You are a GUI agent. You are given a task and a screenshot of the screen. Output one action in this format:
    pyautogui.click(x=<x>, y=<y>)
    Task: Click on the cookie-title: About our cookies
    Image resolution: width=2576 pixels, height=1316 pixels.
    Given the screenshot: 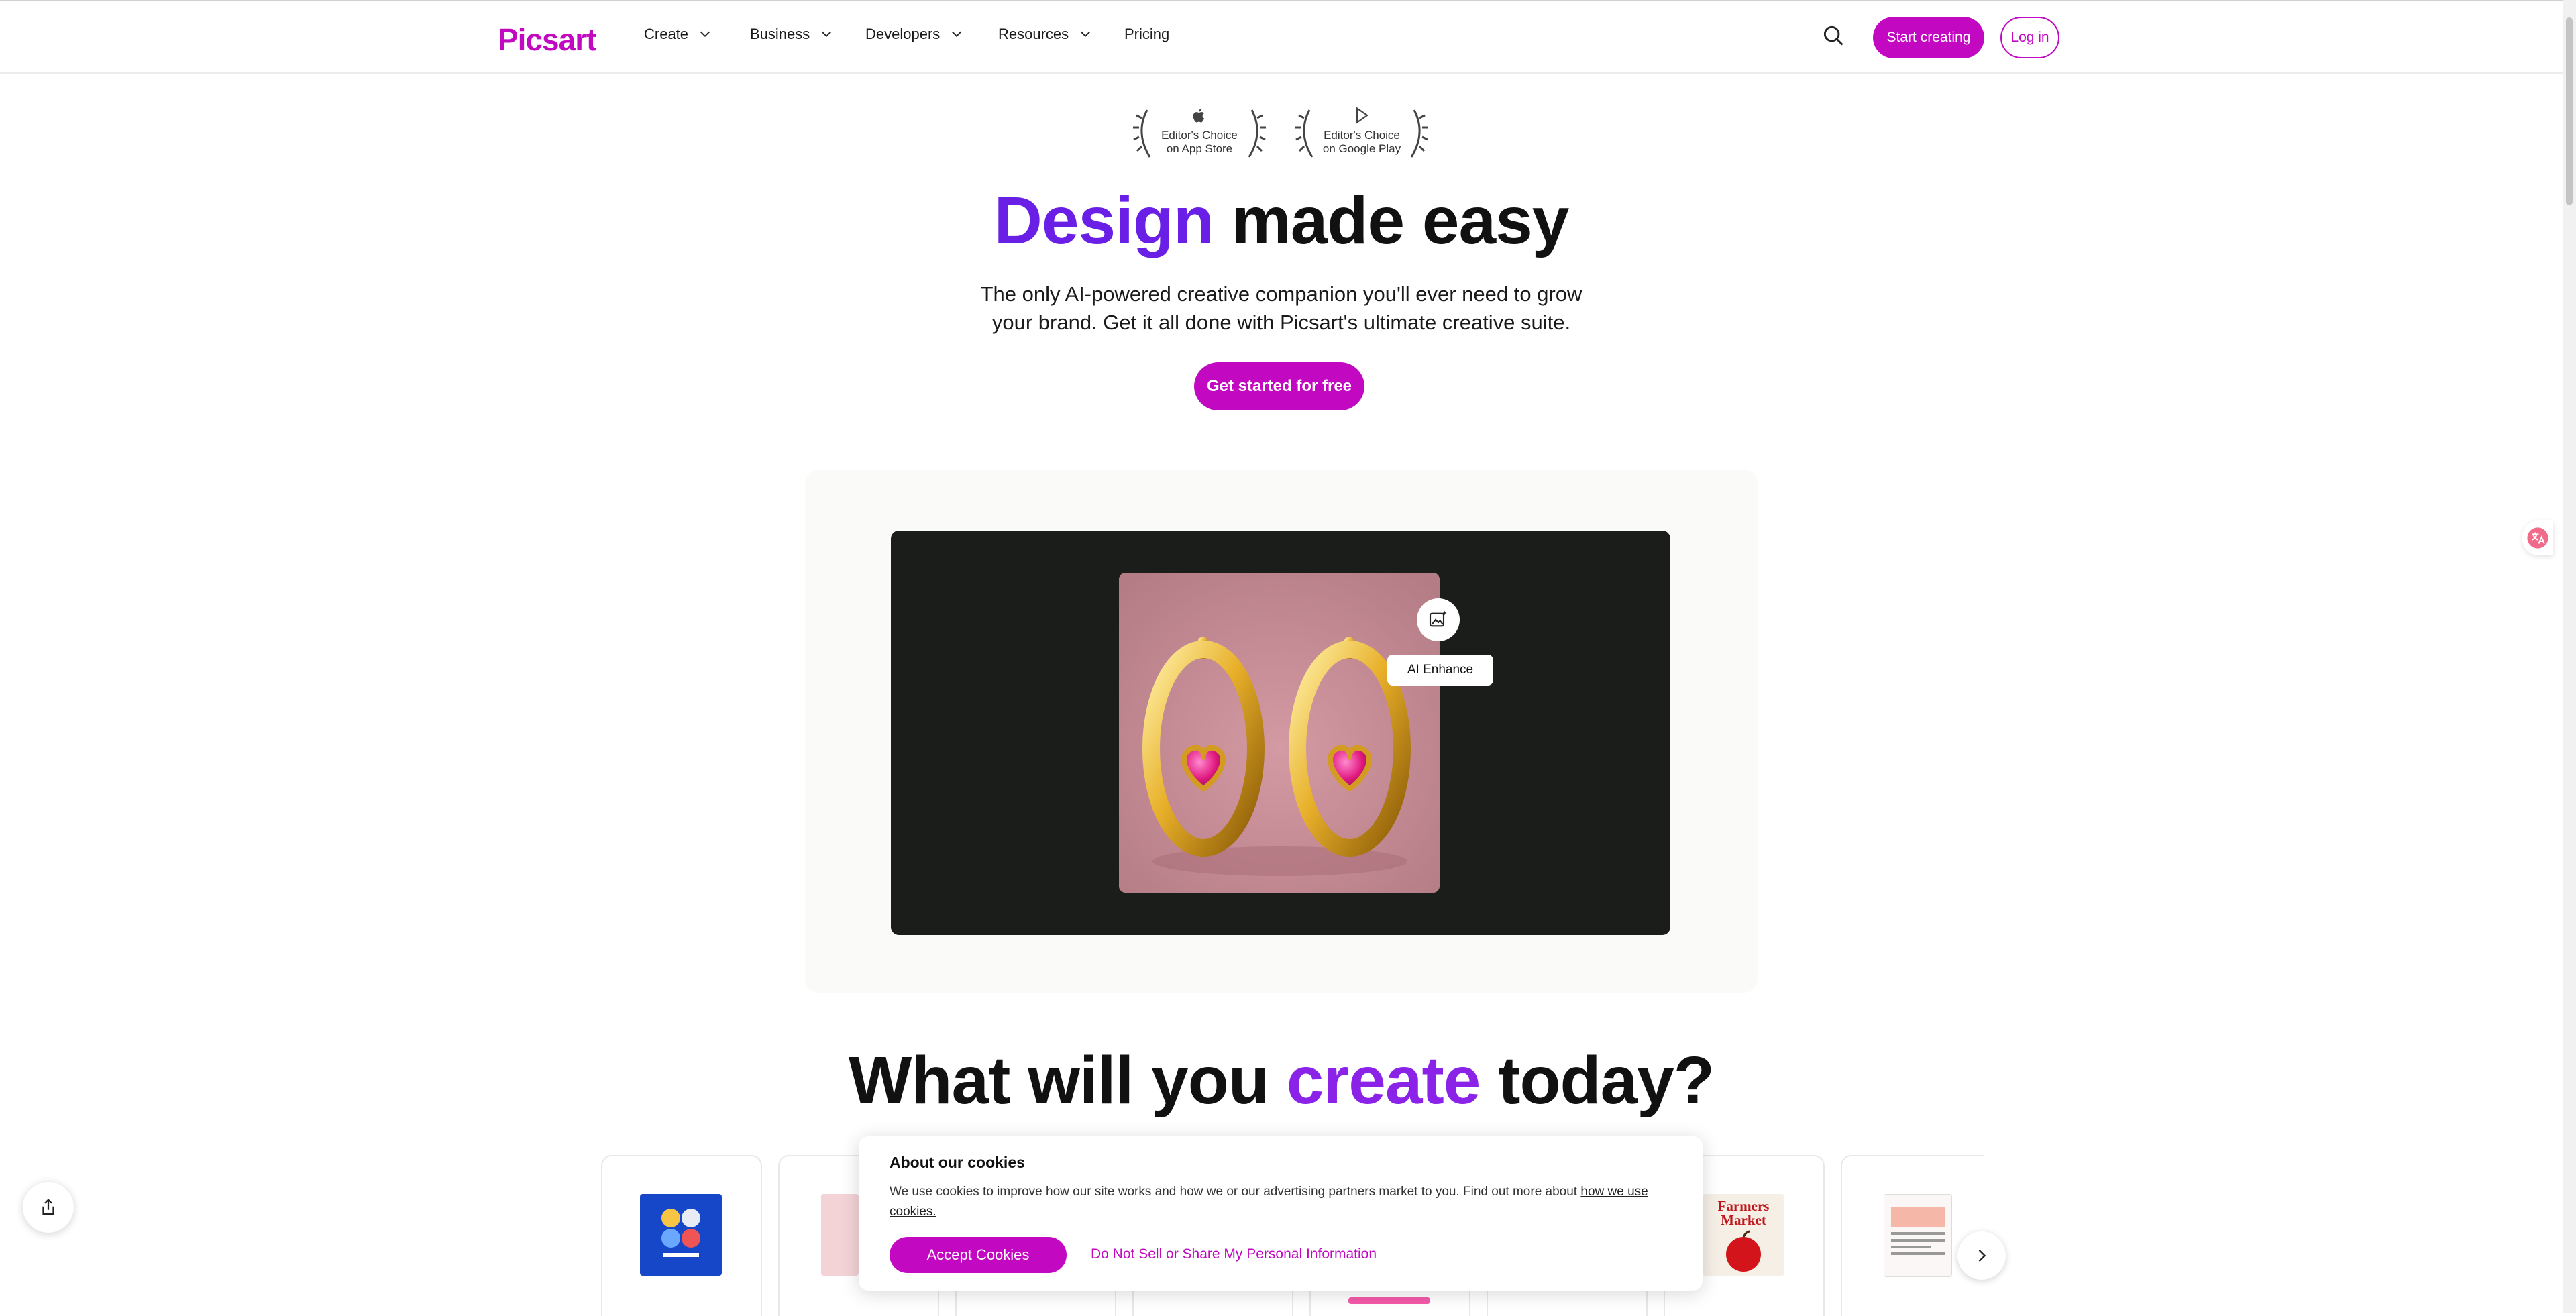 What is the action you would take?
    pyautogui.click(x=957, y=1162)
    